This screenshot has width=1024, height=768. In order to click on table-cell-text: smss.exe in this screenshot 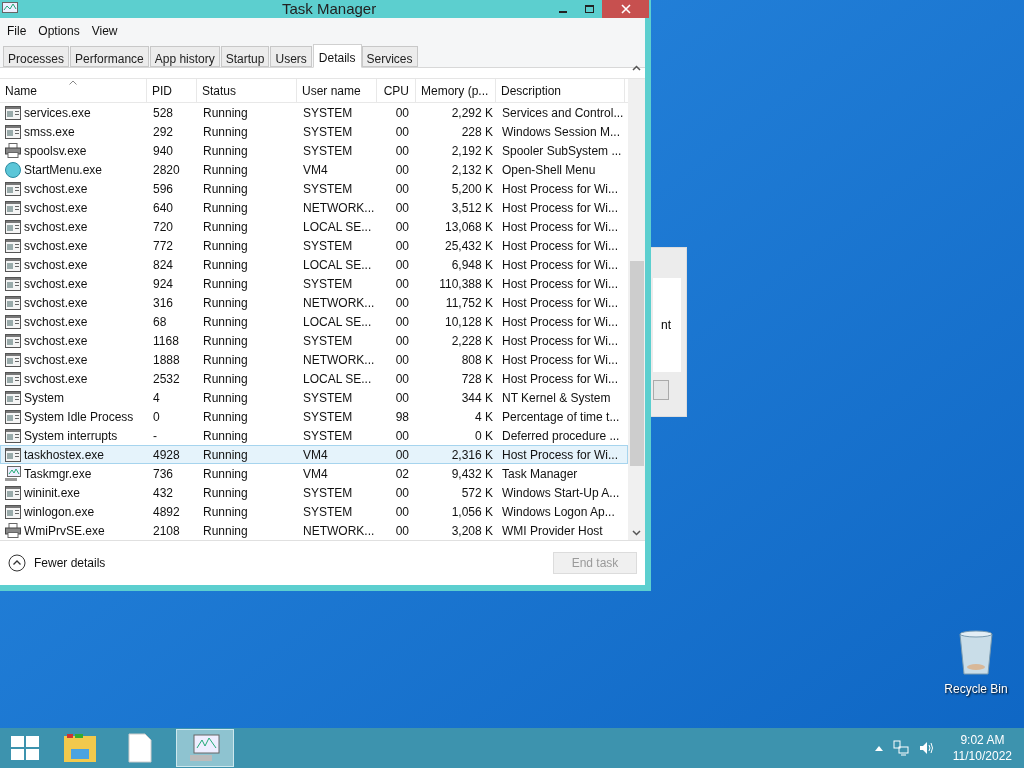, I will do `click(49, 132)`.